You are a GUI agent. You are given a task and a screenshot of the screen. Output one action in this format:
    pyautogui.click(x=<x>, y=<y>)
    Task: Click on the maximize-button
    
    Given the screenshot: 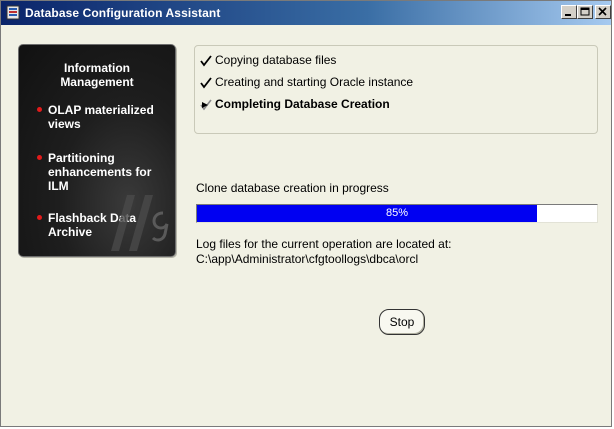 What is the action you would take?
    pyautogui.click(x=585, y=12)
    